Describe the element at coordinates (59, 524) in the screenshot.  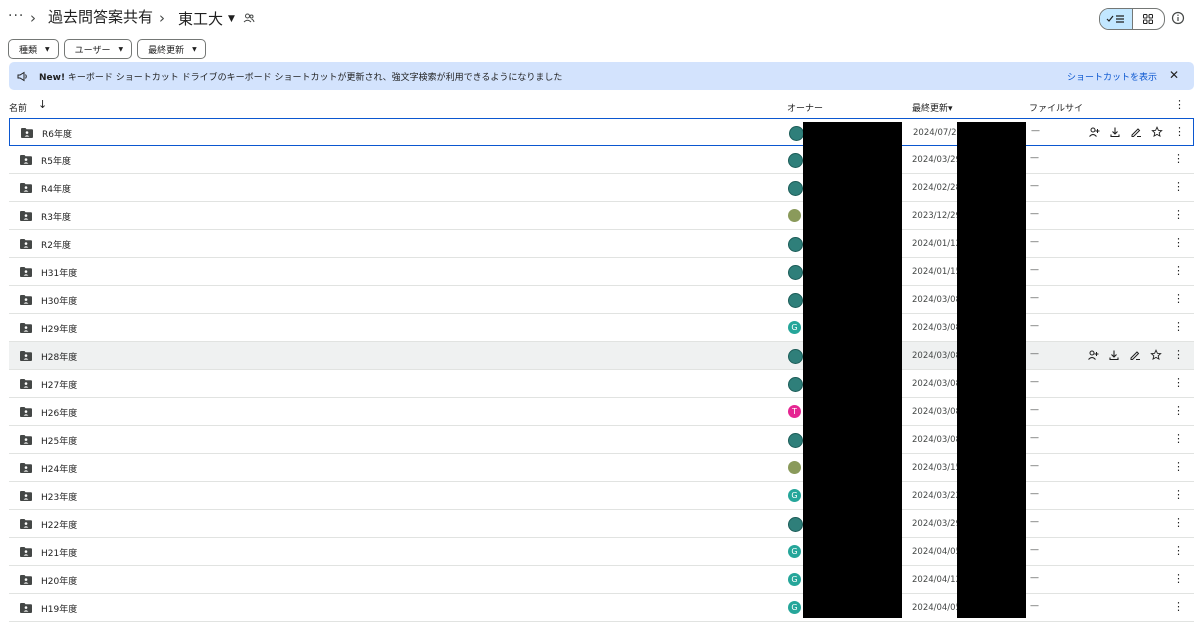
I see `folder-name: H22年度` at that location.